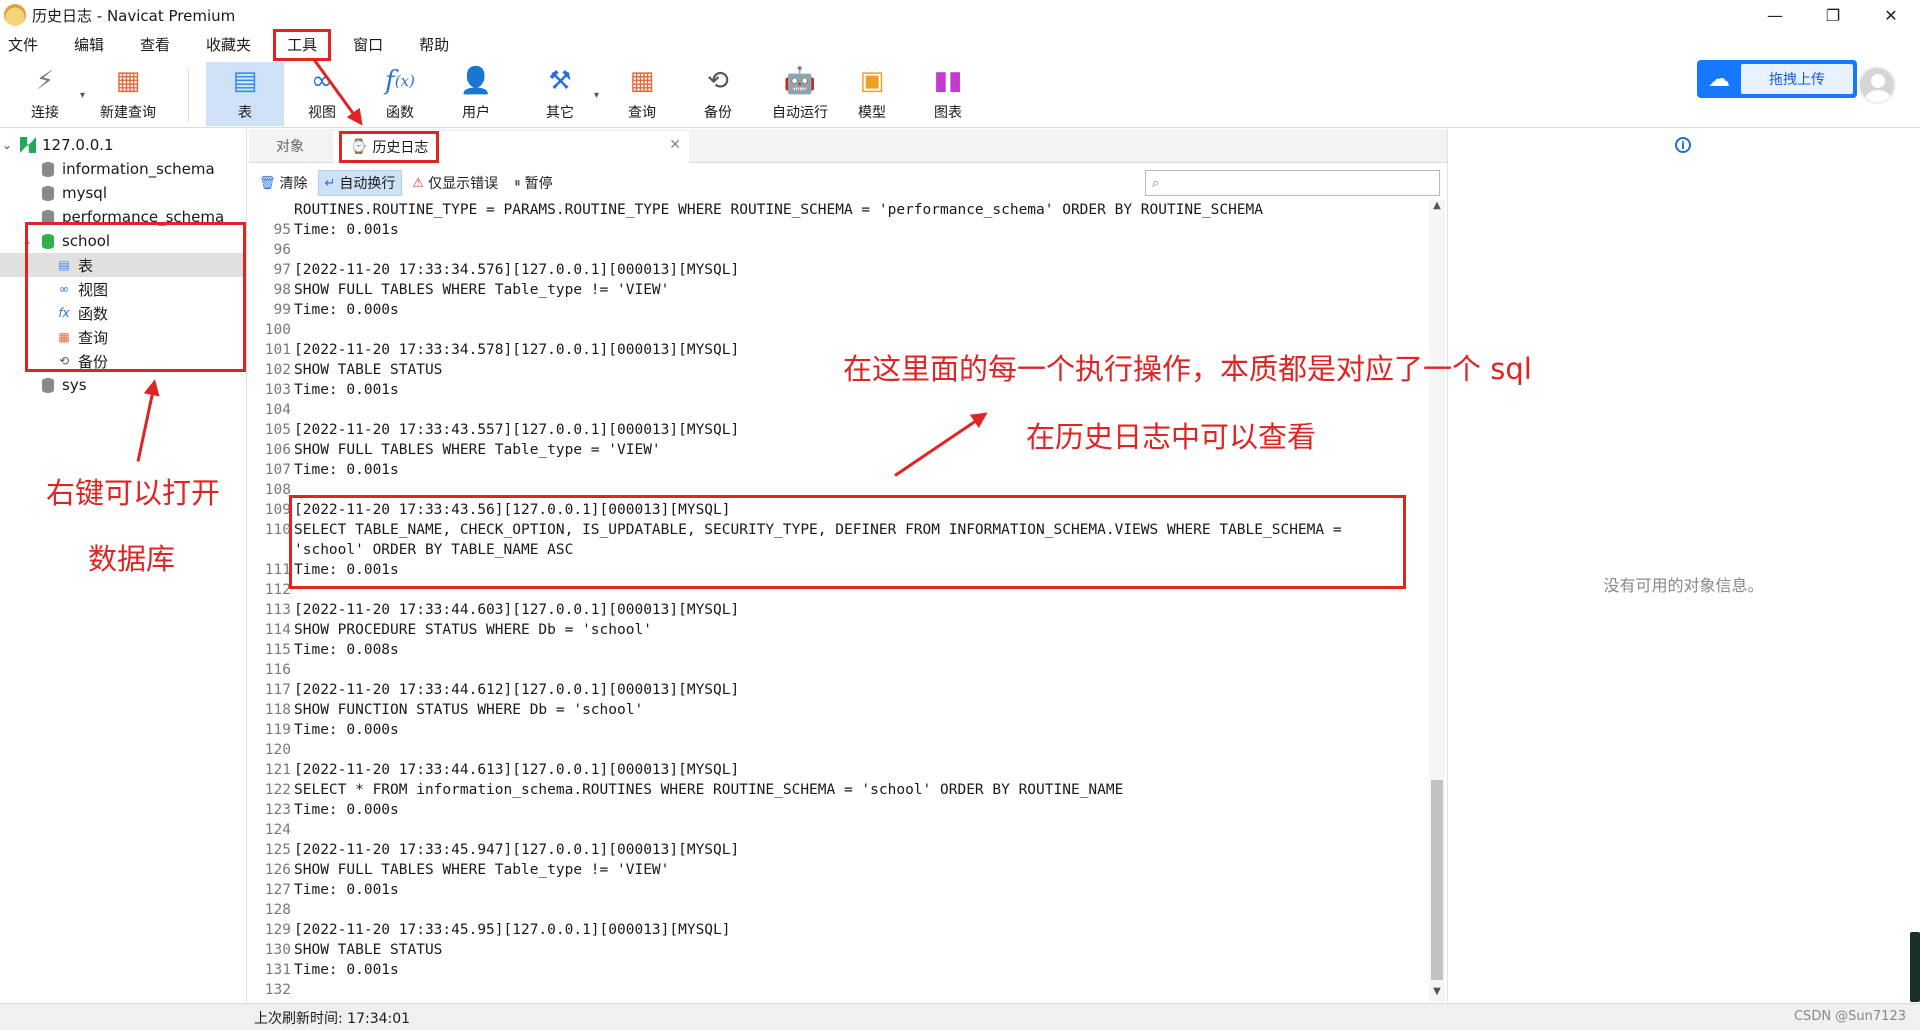 The width and height of the screenshot is (1920, 1030). What do you see at coordinates (368, 45) in the screenshot?
I see `menu-window: 窗口` at bounding box center [368, 45].